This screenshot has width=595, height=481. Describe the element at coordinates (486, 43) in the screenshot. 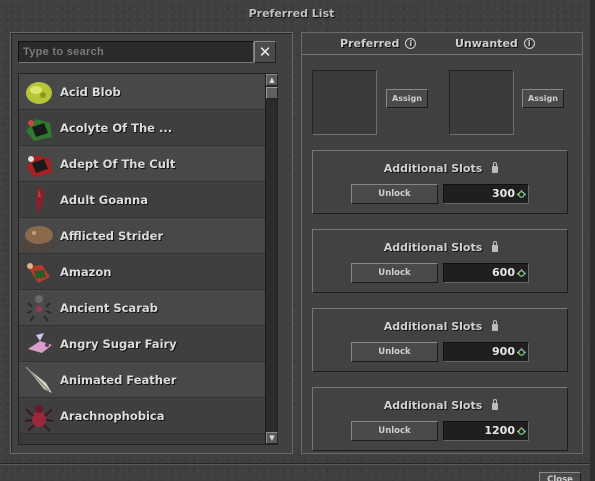

I see `tab-unwanted-label: Unwanted` at that location.